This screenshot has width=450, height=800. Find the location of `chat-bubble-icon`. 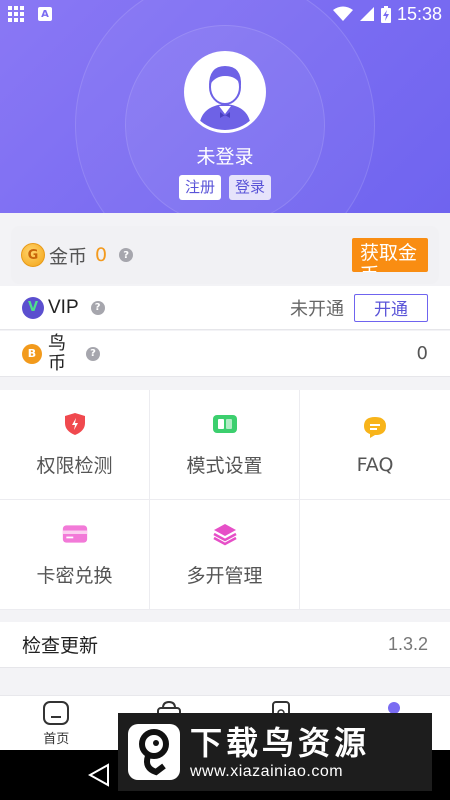

chat-bubble-icon is located at coordinates (375, 427).